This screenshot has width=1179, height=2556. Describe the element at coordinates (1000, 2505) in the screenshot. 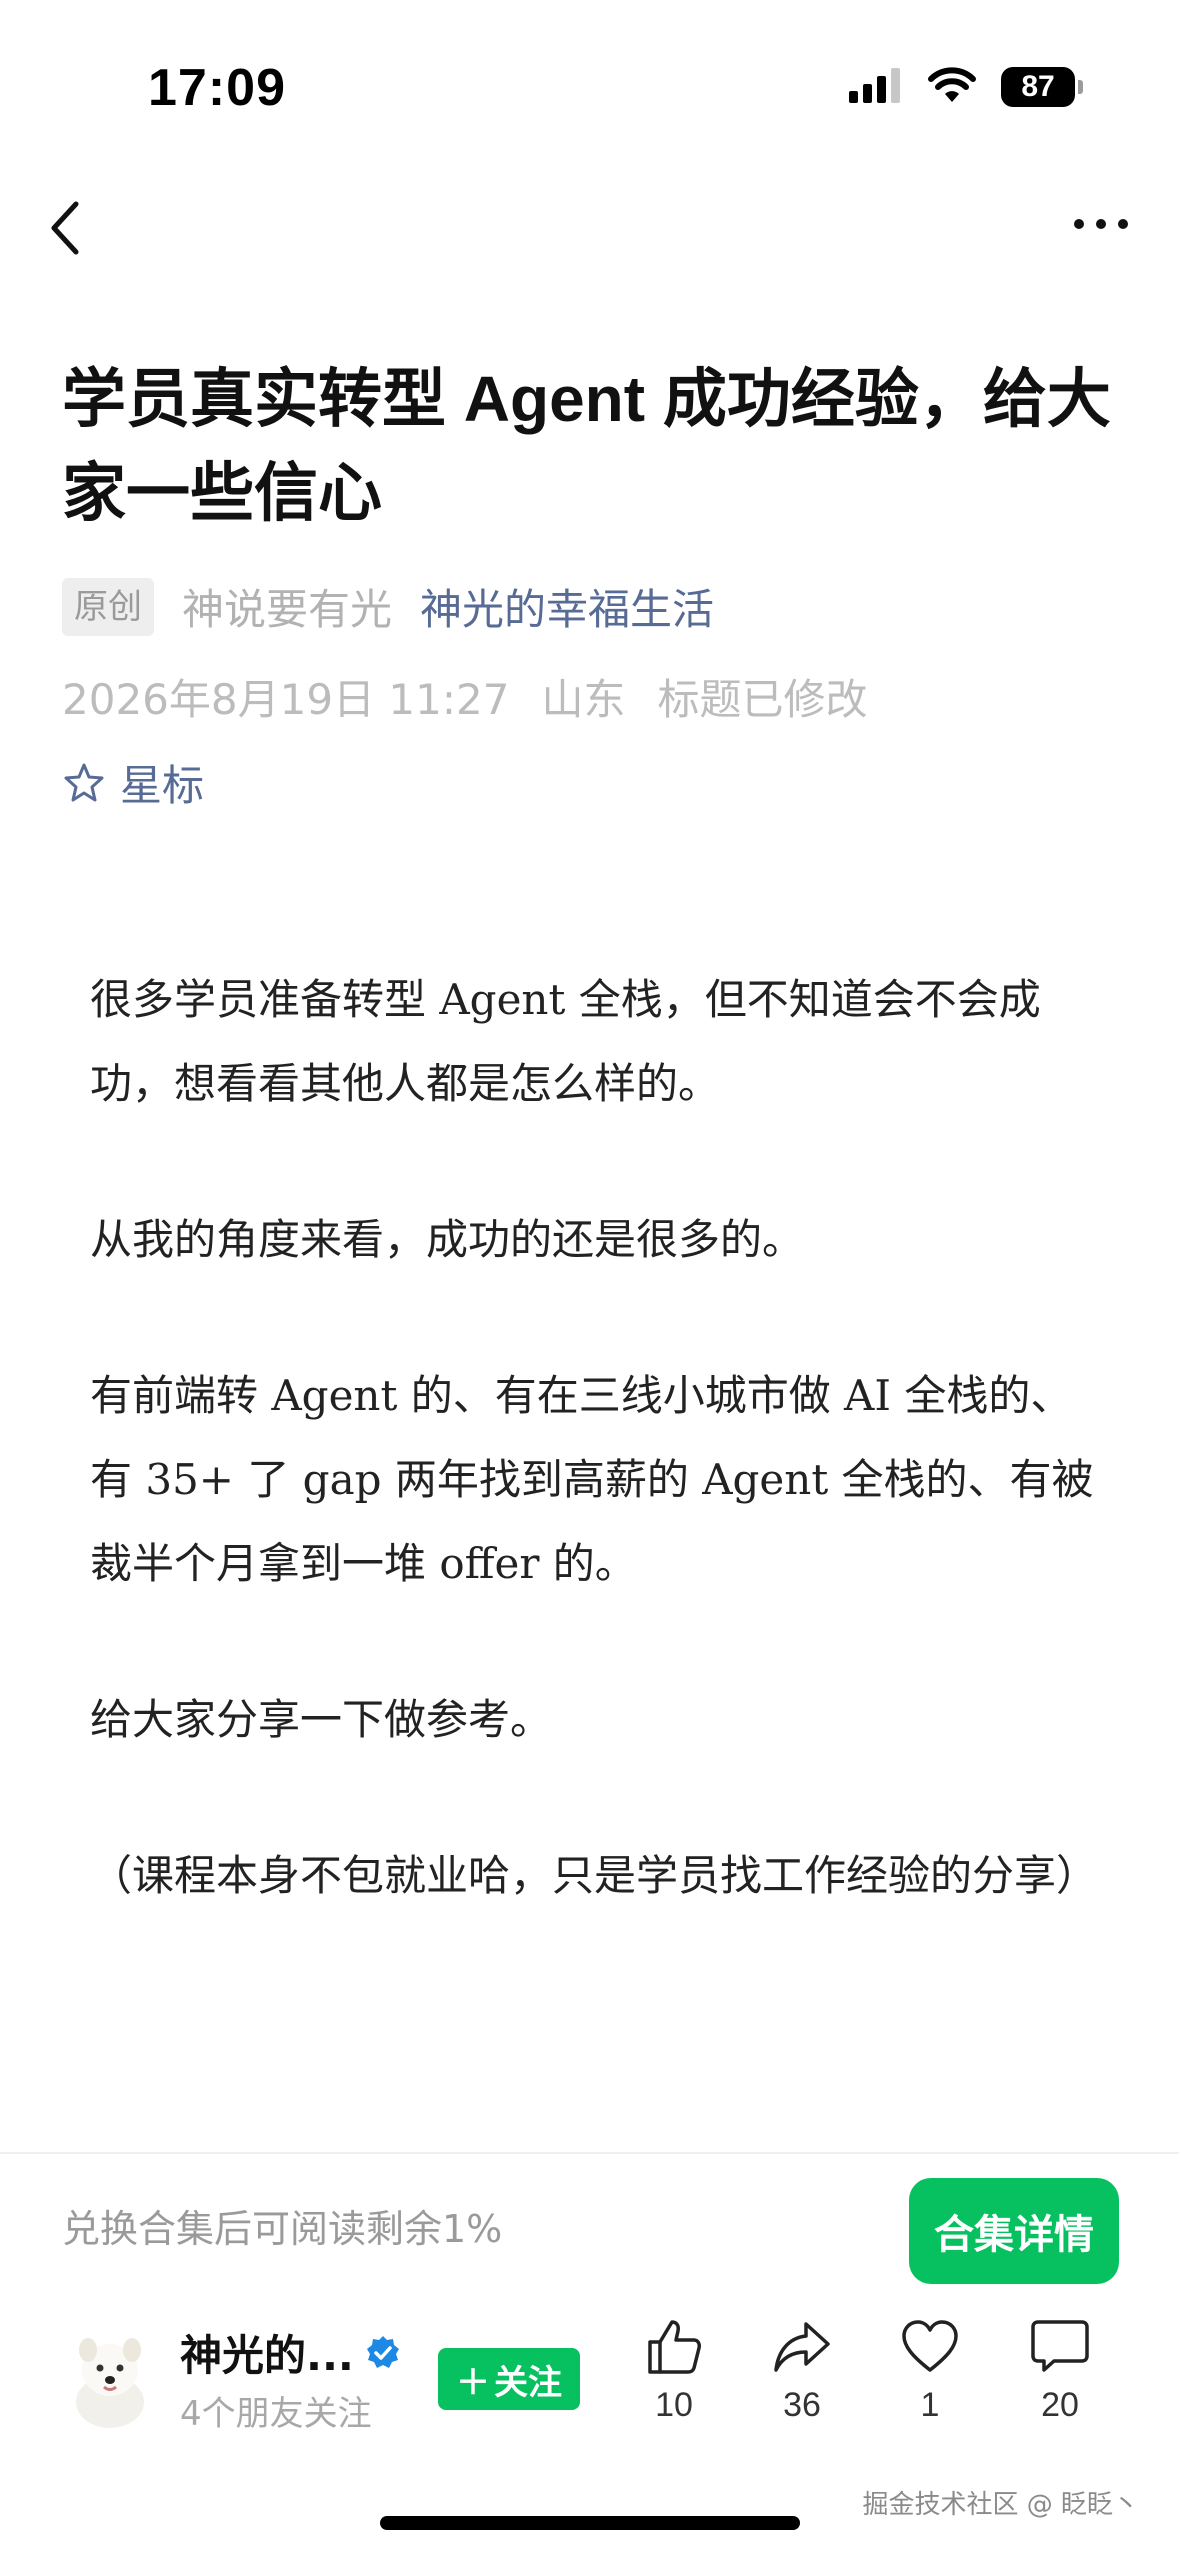

I see `watermark: 掘金技术社区 @ 眨眨丶` at that location.